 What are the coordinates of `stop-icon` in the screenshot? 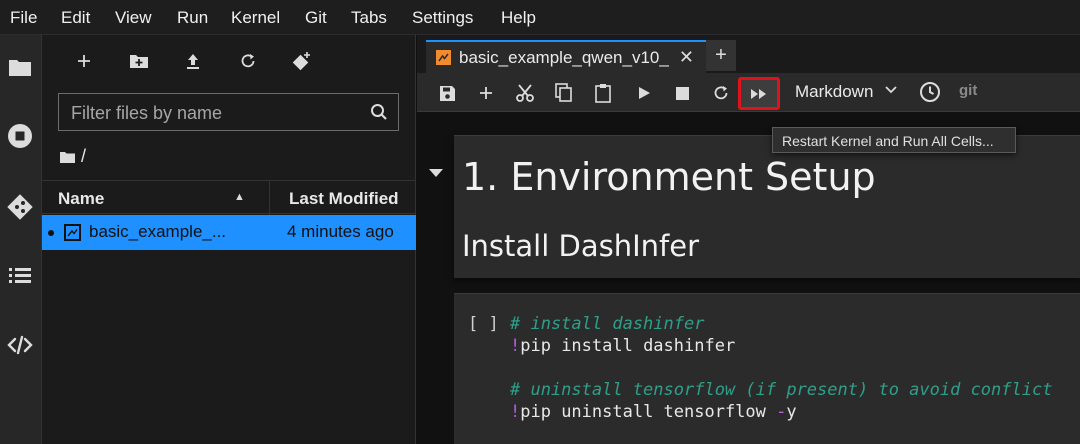 It's located at (682, 93).